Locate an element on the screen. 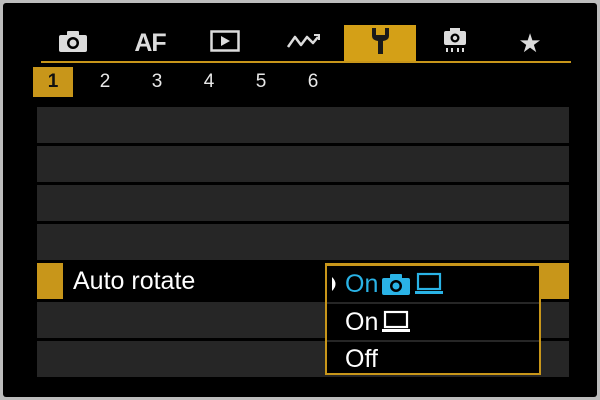 The width and height of the screenshot is (600, 400). page-6-label: 6 is located at coordinates (313, 81).